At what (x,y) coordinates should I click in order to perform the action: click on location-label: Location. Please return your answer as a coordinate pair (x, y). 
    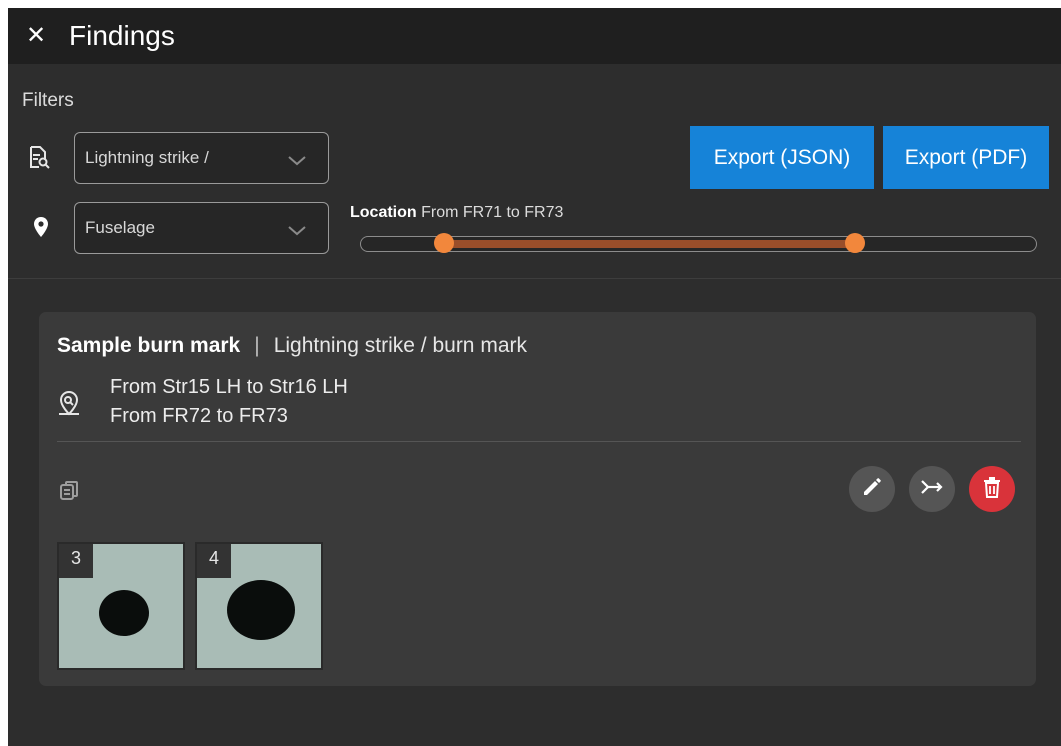
    Looking at the image, I should click on (383, 212).